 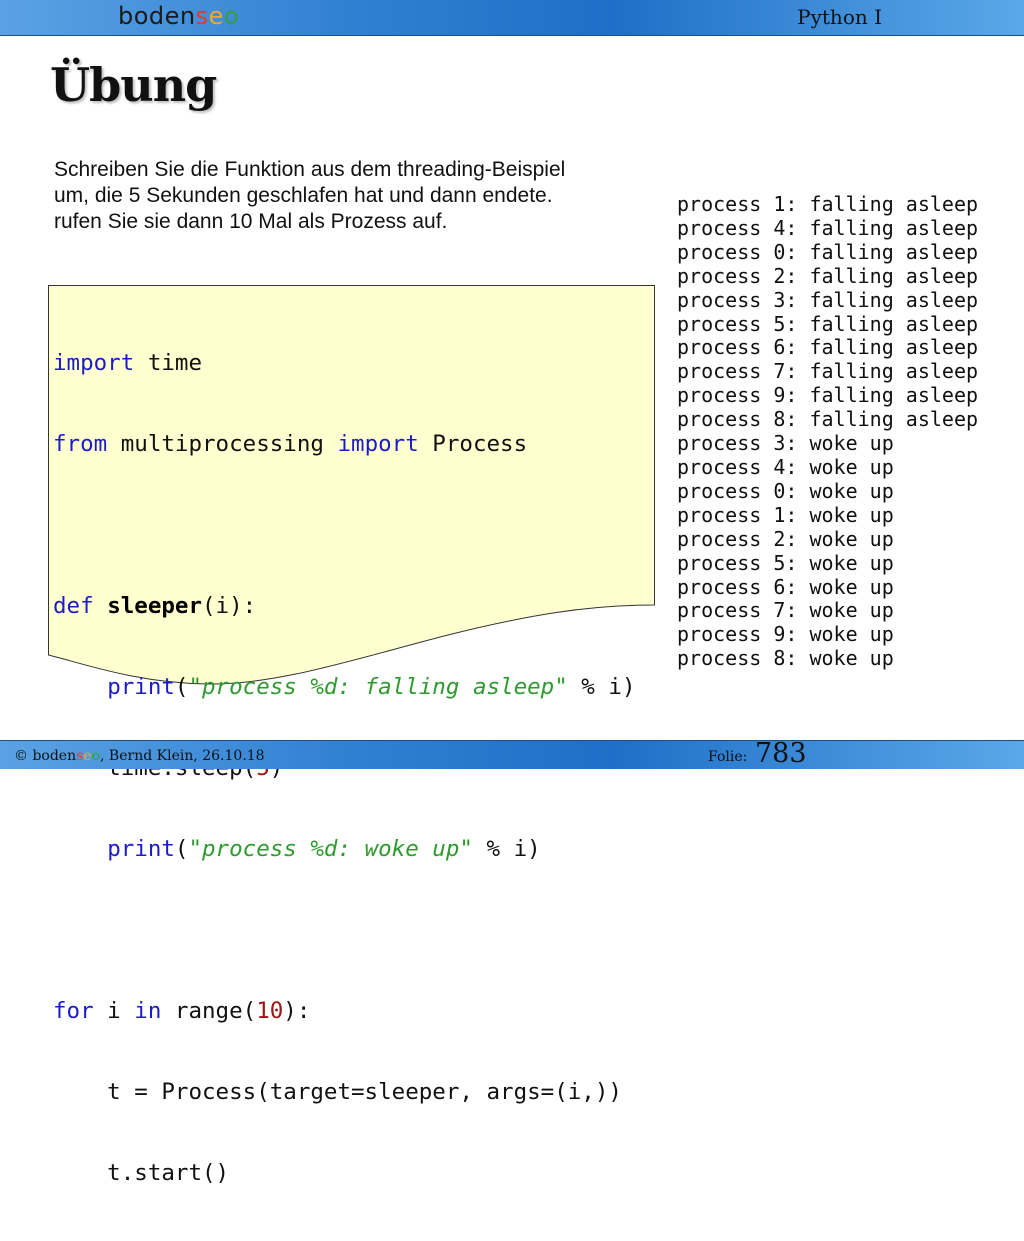 What do you see at coordinates (828, 227) in the screenshot?
I see `output-line: process 4: falling asleep` at bounding box center [828, 227].